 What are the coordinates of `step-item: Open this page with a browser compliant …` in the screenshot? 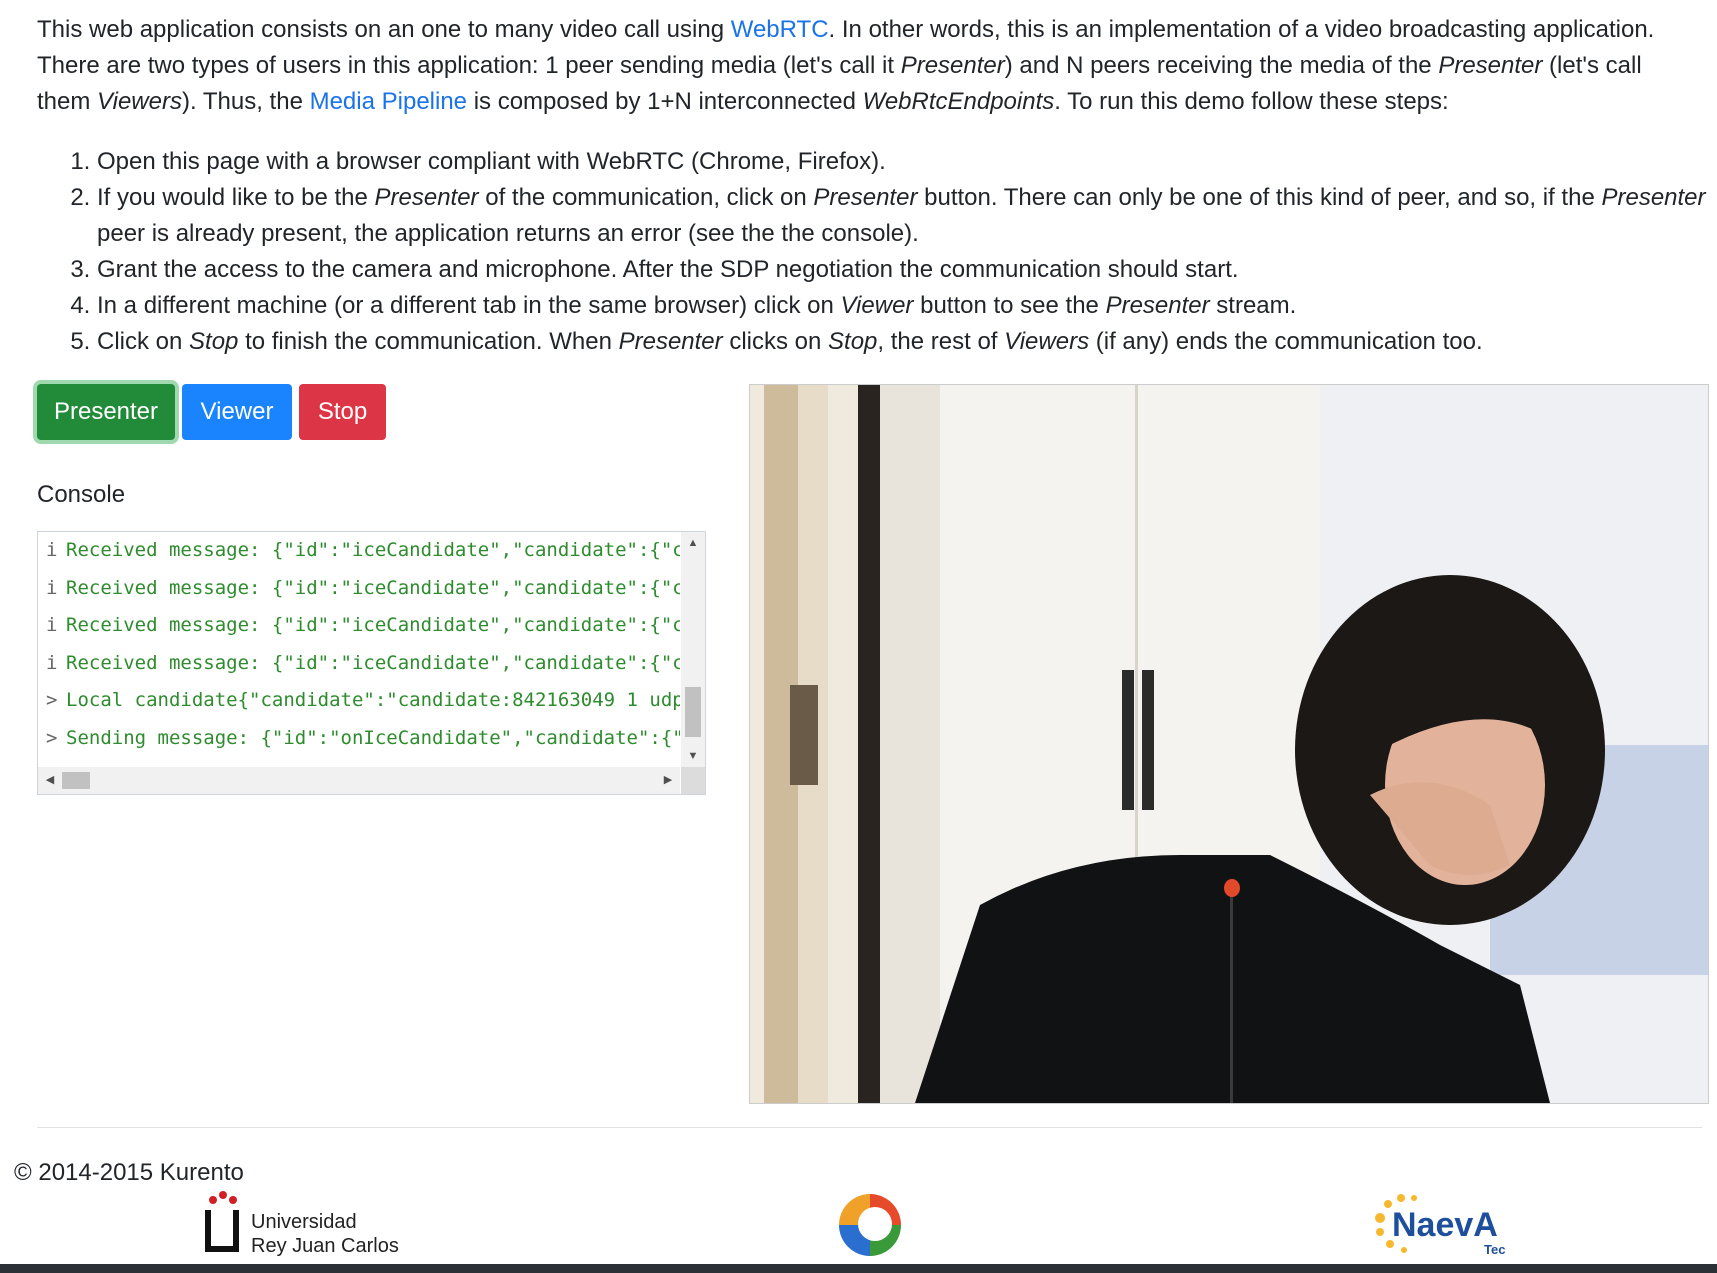 It's located at (907, 162).